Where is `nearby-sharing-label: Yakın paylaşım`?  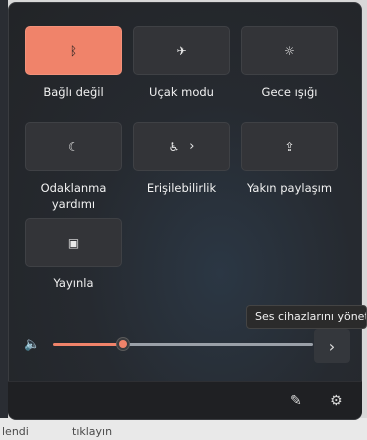
nearby-sharing-label: Yakın paylaşım is located at coordinates (289, 188).